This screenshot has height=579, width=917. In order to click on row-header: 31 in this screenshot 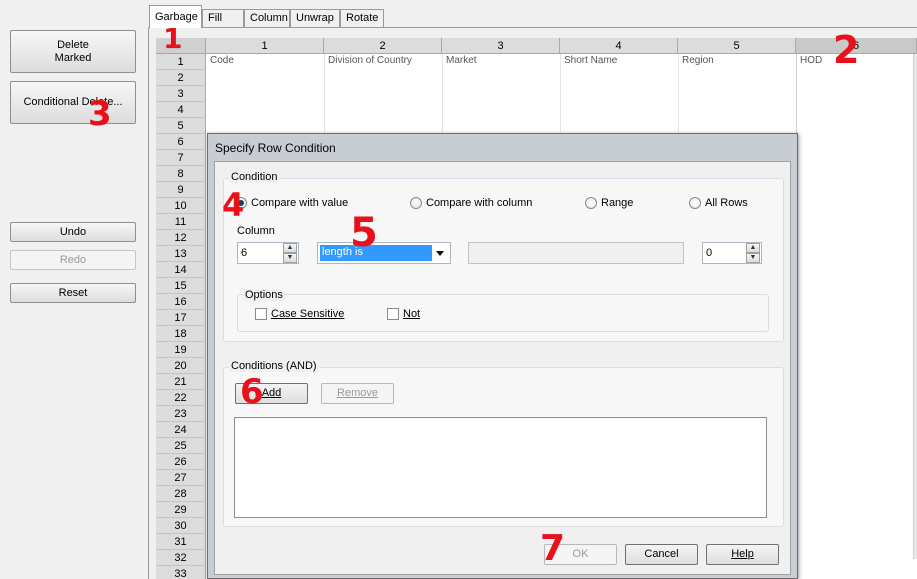, I will do `click(181, 542)`.